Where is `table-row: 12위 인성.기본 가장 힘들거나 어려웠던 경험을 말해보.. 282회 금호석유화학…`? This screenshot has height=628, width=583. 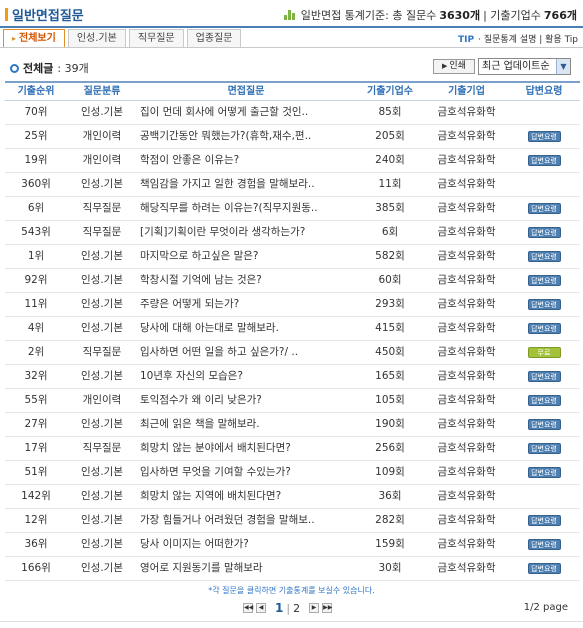 table-row: 12위 인성.기본 가장 힘들거나 어려웠던 경험을 말해보.. 282회 금호석유화학… is located at coordinates (292, 521).